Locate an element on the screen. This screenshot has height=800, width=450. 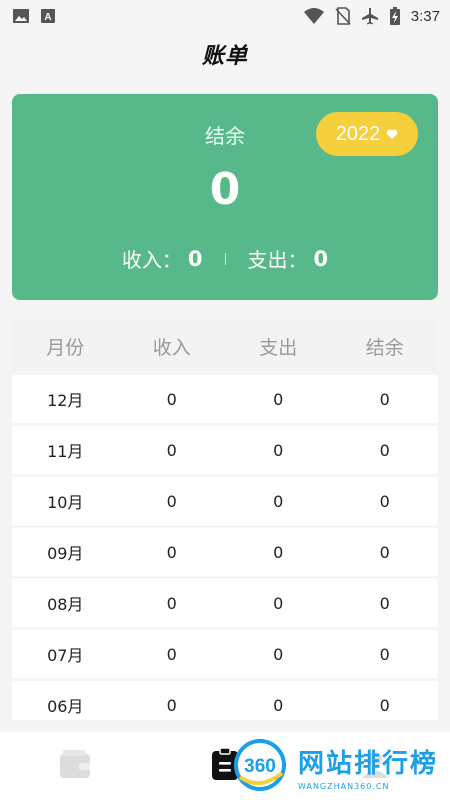
income-label: 收入： is located at coordinates (151, 260).